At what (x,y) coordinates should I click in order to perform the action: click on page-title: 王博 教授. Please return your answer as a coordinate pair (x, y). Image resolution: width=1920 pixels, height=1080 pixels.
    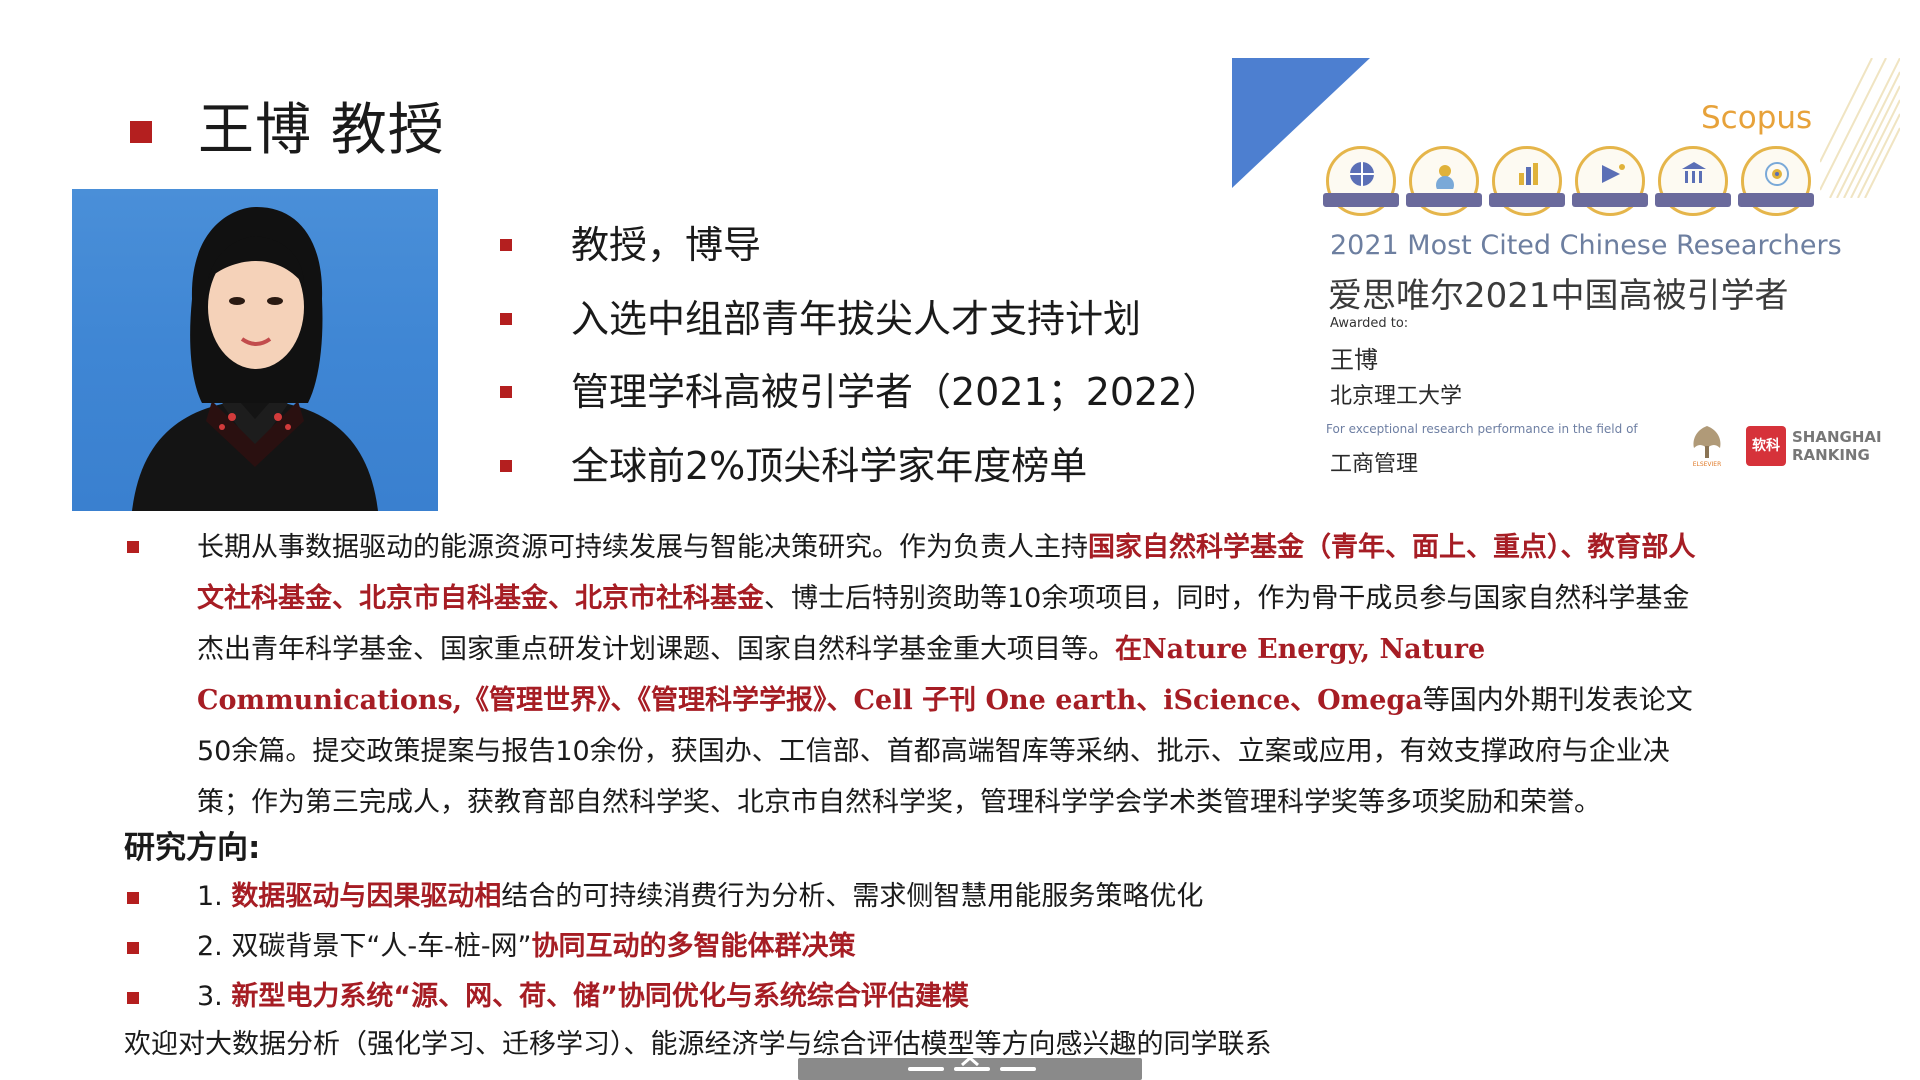
    Looking at the image, I should click on (321, 130).